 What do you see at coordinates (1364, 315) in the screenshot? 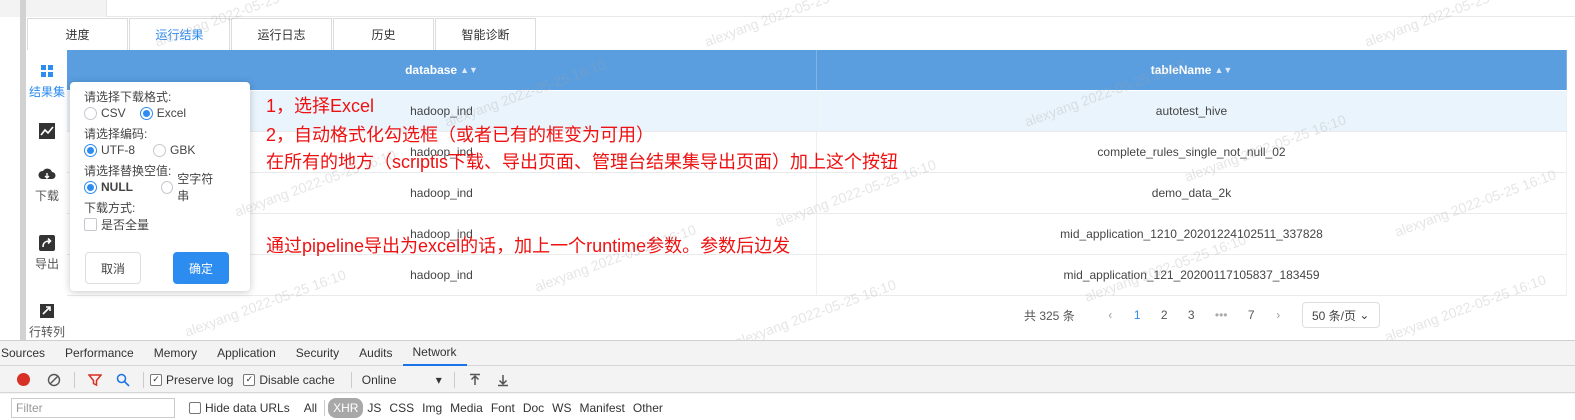
I see `chevron-down-icon: ⌄` at bounding box center [1364, 315].